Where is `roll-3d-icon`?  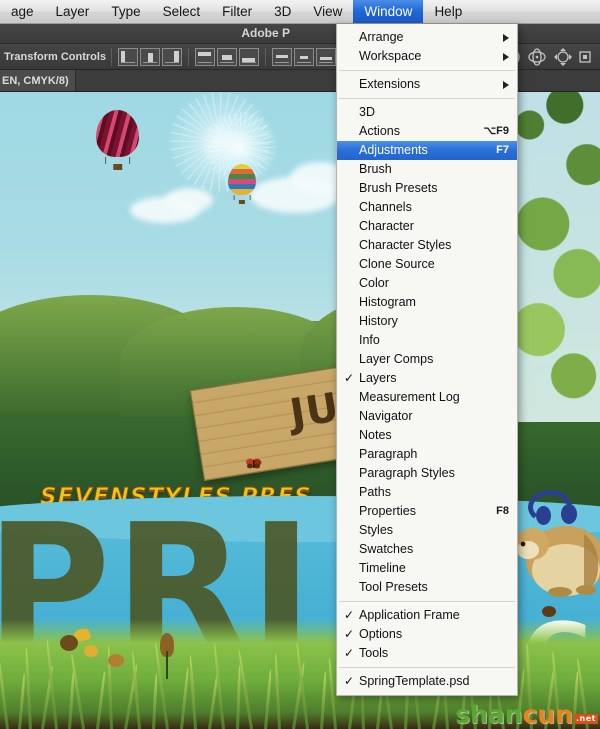 roll-3d-icon is located at coordinates (537, 57).